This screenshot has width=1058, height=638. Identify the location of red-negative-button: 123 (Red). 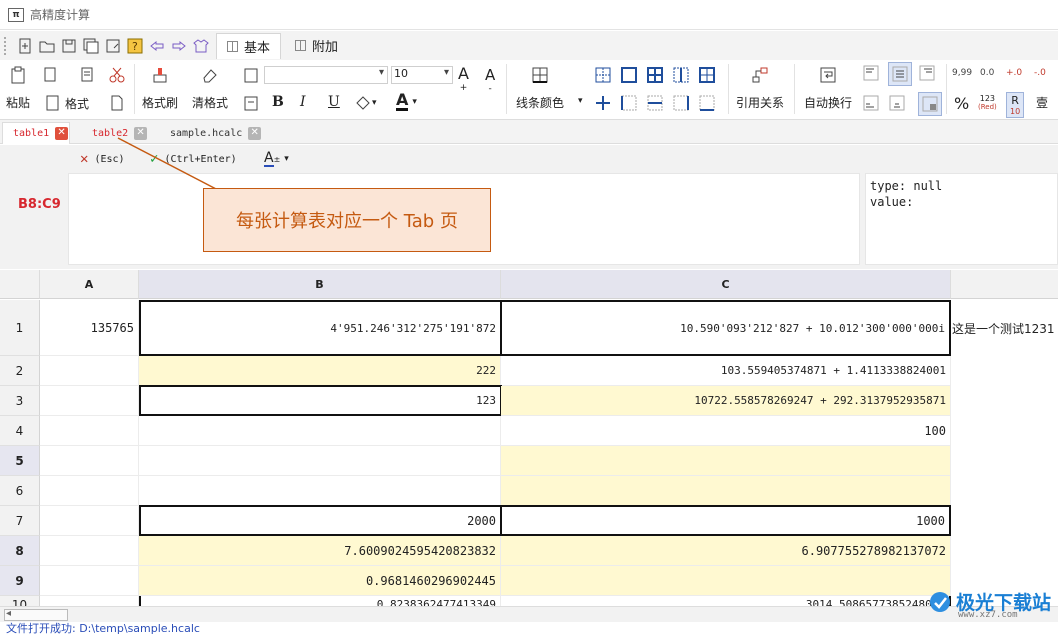
(987, 103).